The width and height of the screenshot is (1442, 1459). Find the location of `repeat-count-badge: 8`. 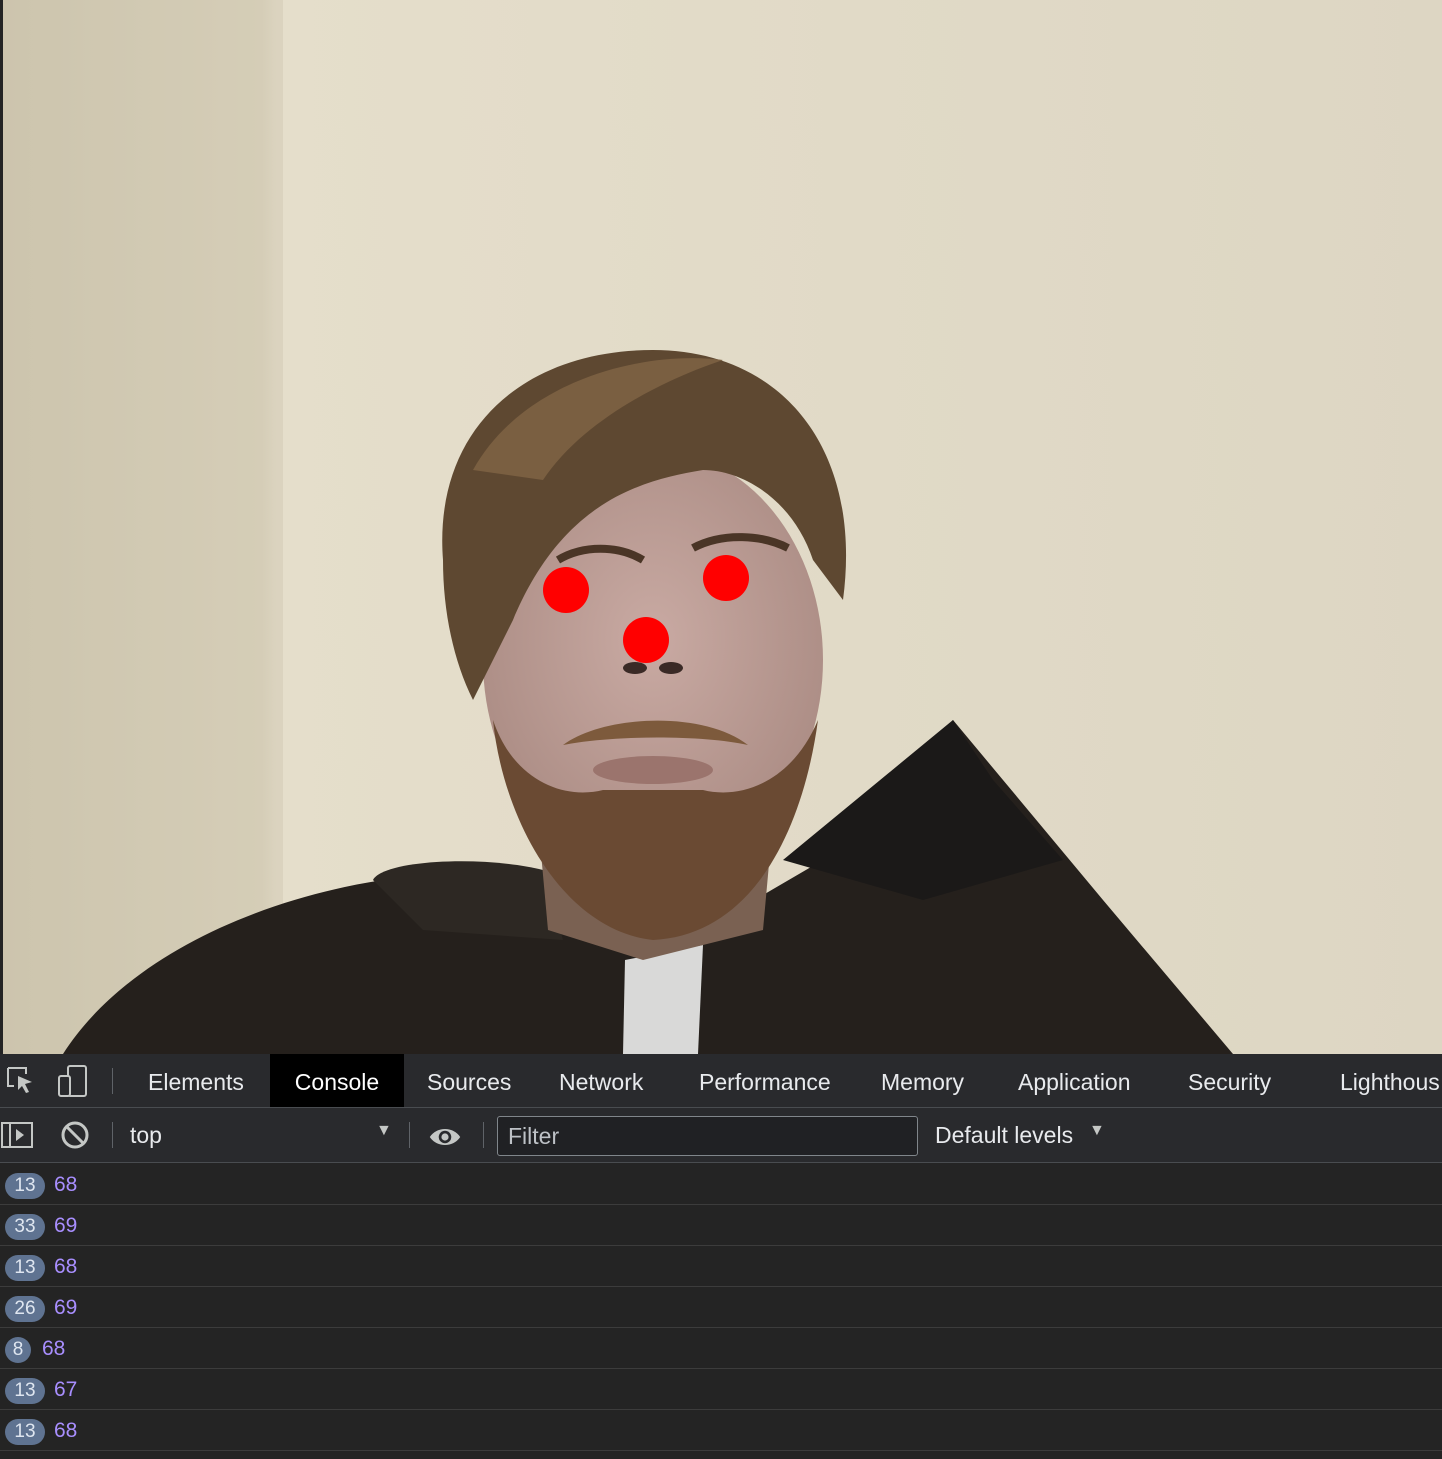

repeat-count-badge: 8 is located at coordinates (18, 1350).